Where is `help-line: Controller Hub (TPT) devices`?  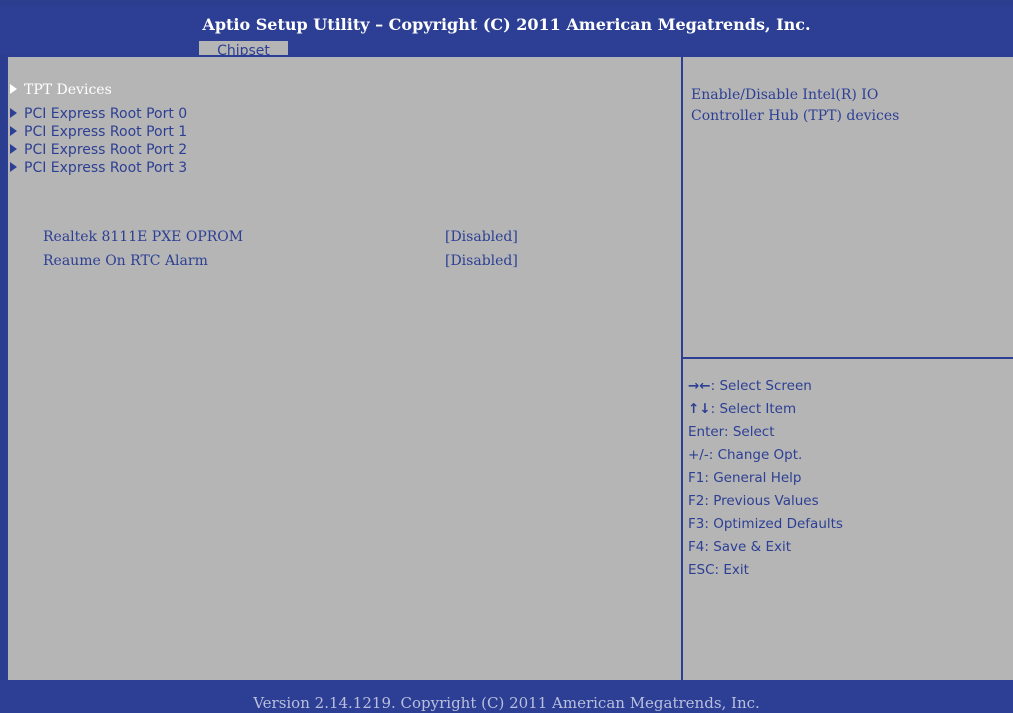
help-line: Controller Hub (TPT) devices is located at coordinates (795, 116).